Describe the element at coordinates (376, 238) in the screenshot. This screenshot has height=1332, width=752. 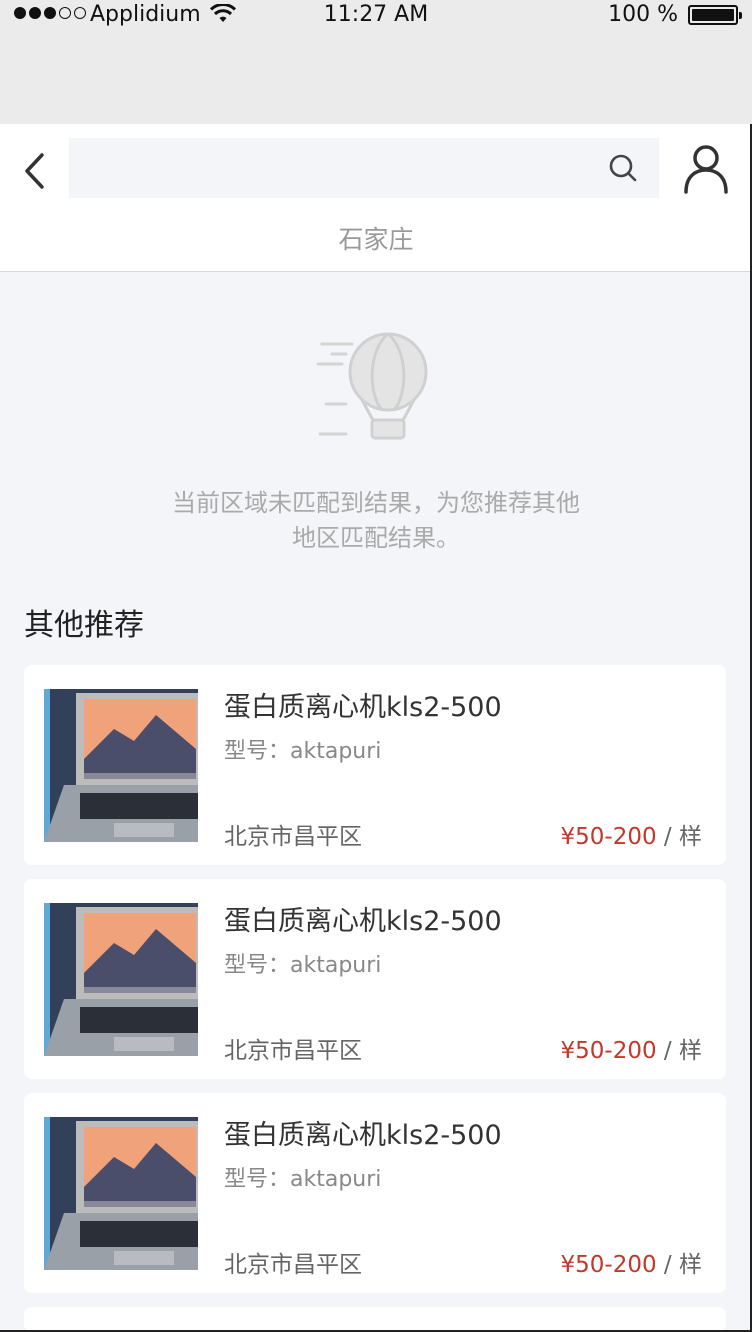
I see `current-location: 石家庄` at that location.